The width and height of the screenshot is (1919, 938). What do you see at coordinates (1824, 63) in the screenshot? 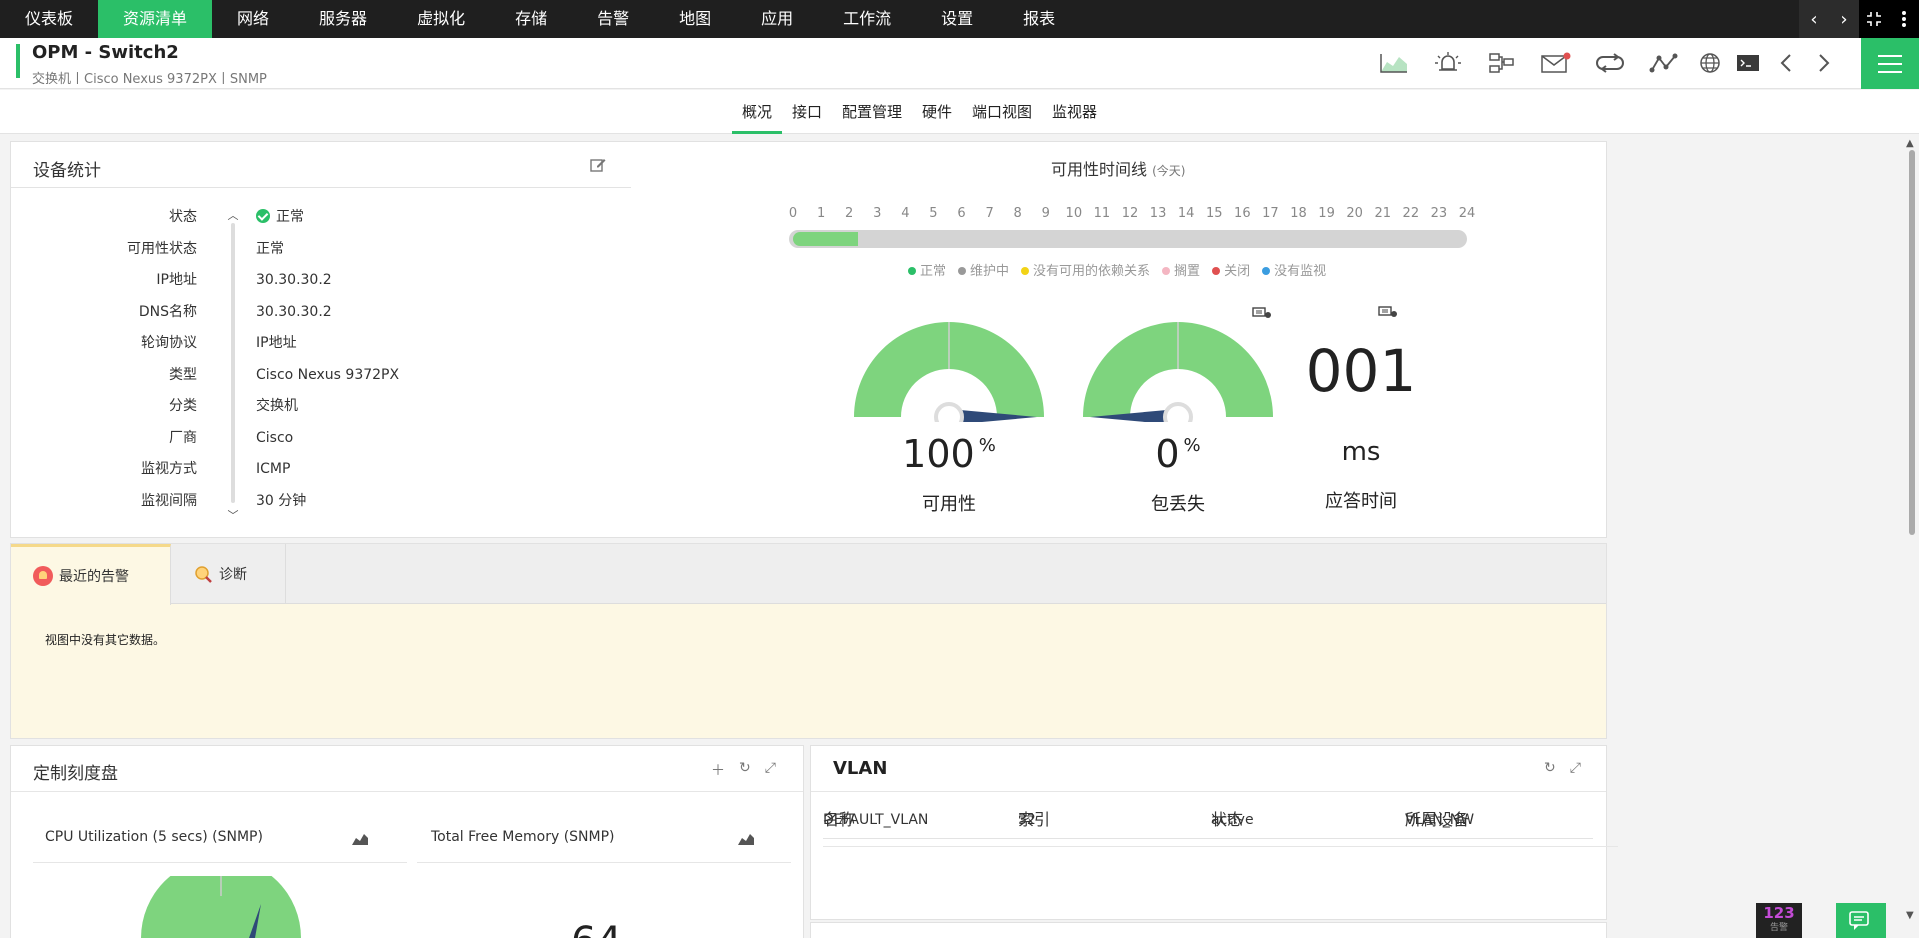
I see `next-device-icon` at bounding box center [1824, 63].